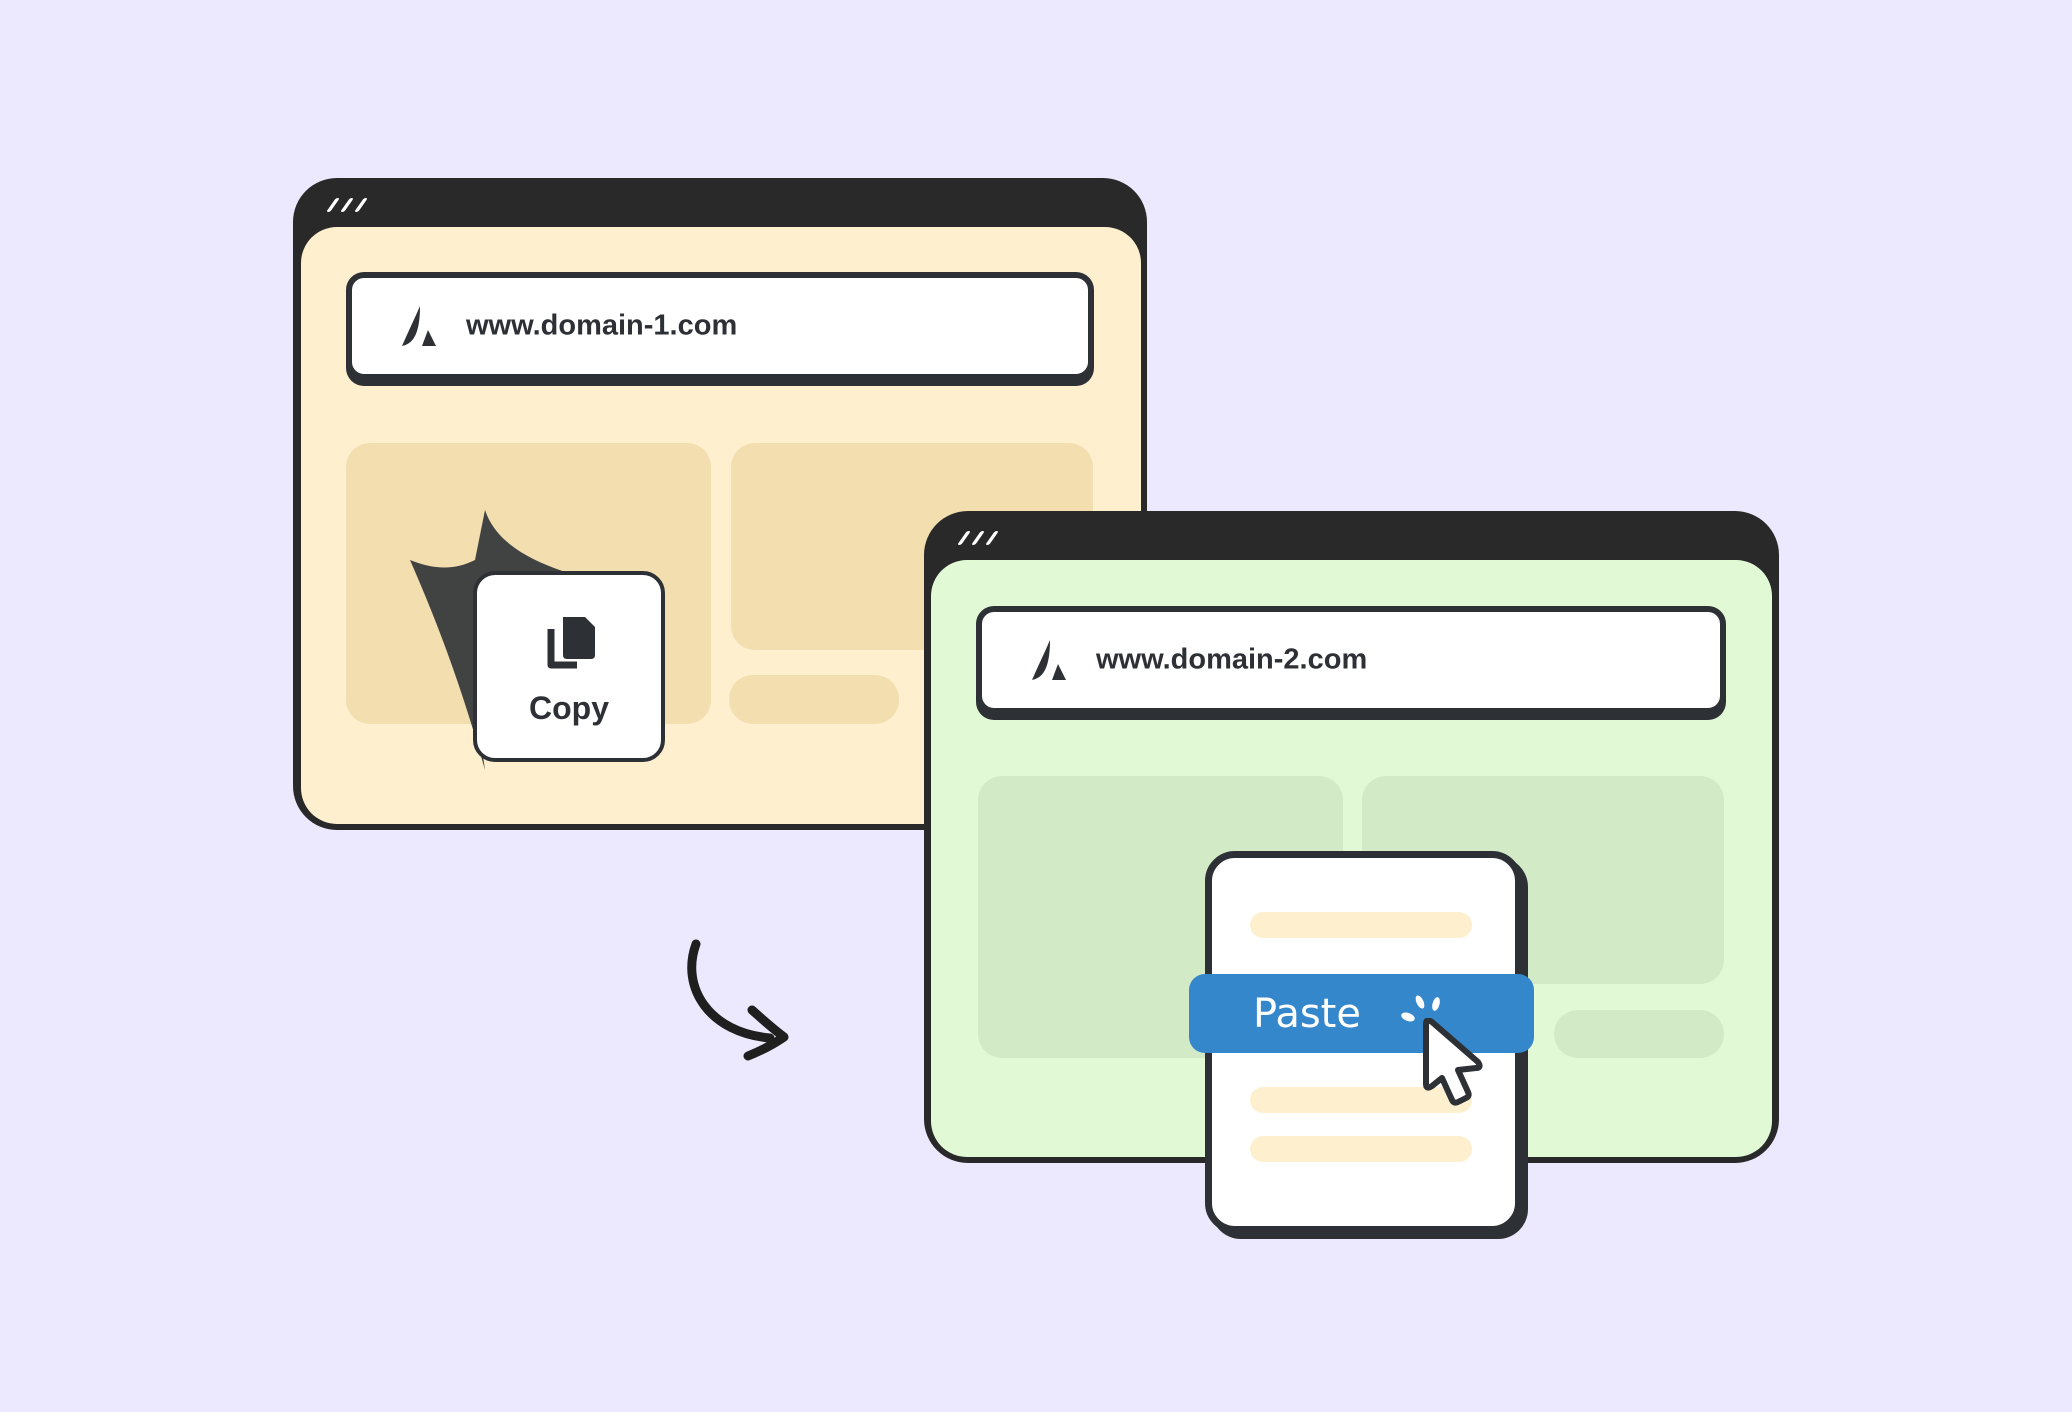 This screenshot has width=2072, height=1412. Describe the element at coordinates (571, 643) in the screenshot. I see `copy-icon` at that location.